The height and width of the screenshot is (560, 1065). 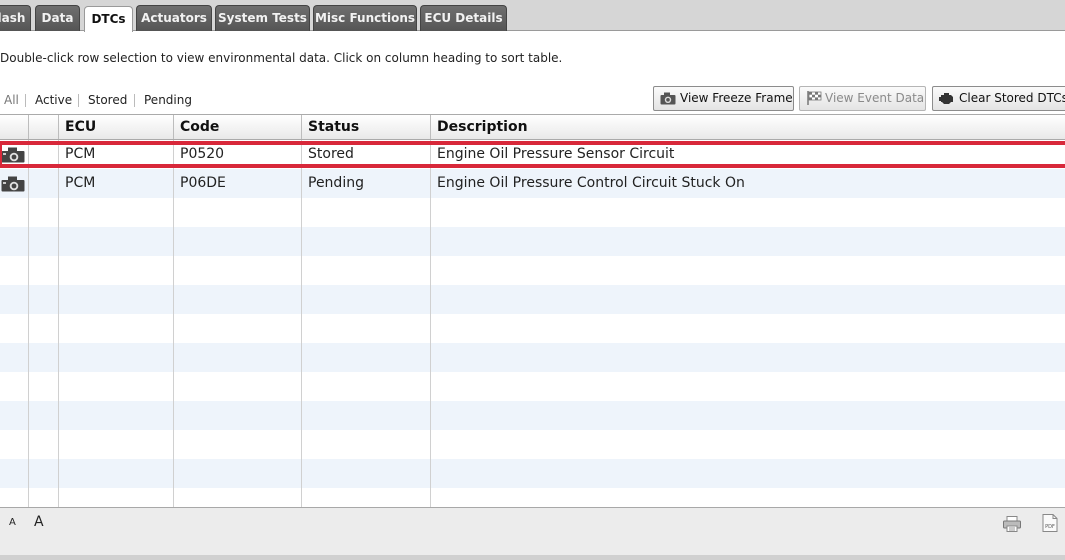 What do you see at coordinates (168, 100) in the screenshot?
I see `filter-pending: Pending` at bounding box center [168, 100].